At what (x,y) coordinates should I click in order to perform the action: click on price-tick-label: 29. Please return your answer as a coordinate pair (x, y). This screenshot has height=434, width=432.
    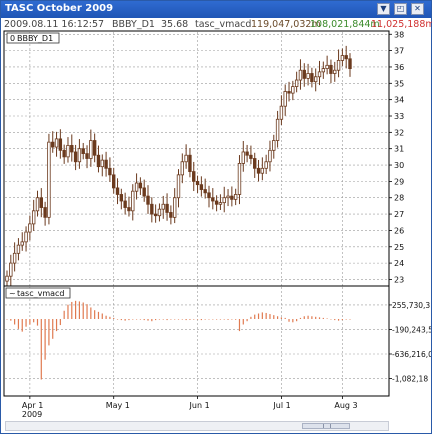
    Looking at the image, I should click on (399, 181).